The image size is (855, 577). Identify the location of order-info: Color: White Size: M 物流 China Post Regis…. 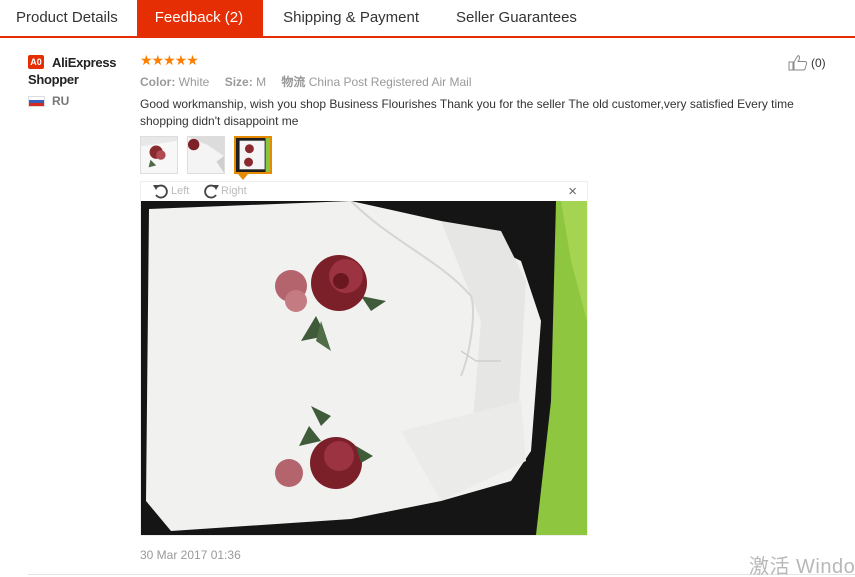
(306, 81).